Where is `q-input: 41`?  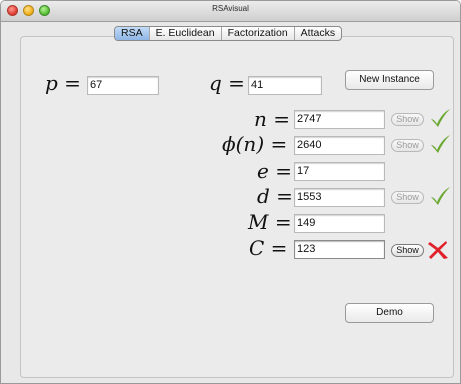 q-input: 41 is located at coordinates (285, 85).